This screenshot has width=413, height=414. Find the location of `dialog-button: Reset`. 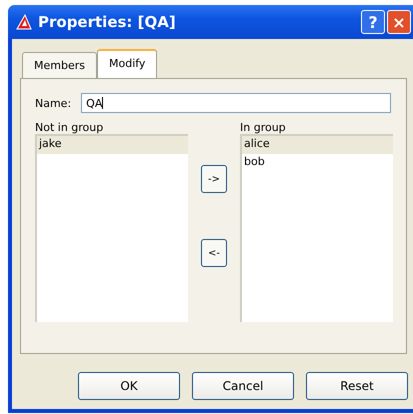

dialog-button: Reset is located at coordinates (357, 386).